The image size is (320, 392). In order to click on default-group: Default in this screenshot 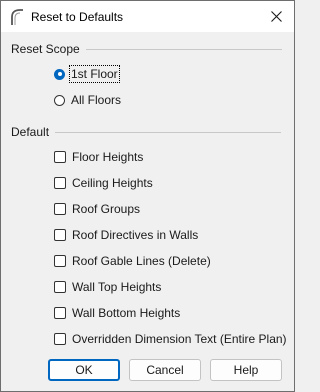, I will do `click(146, 132)`.